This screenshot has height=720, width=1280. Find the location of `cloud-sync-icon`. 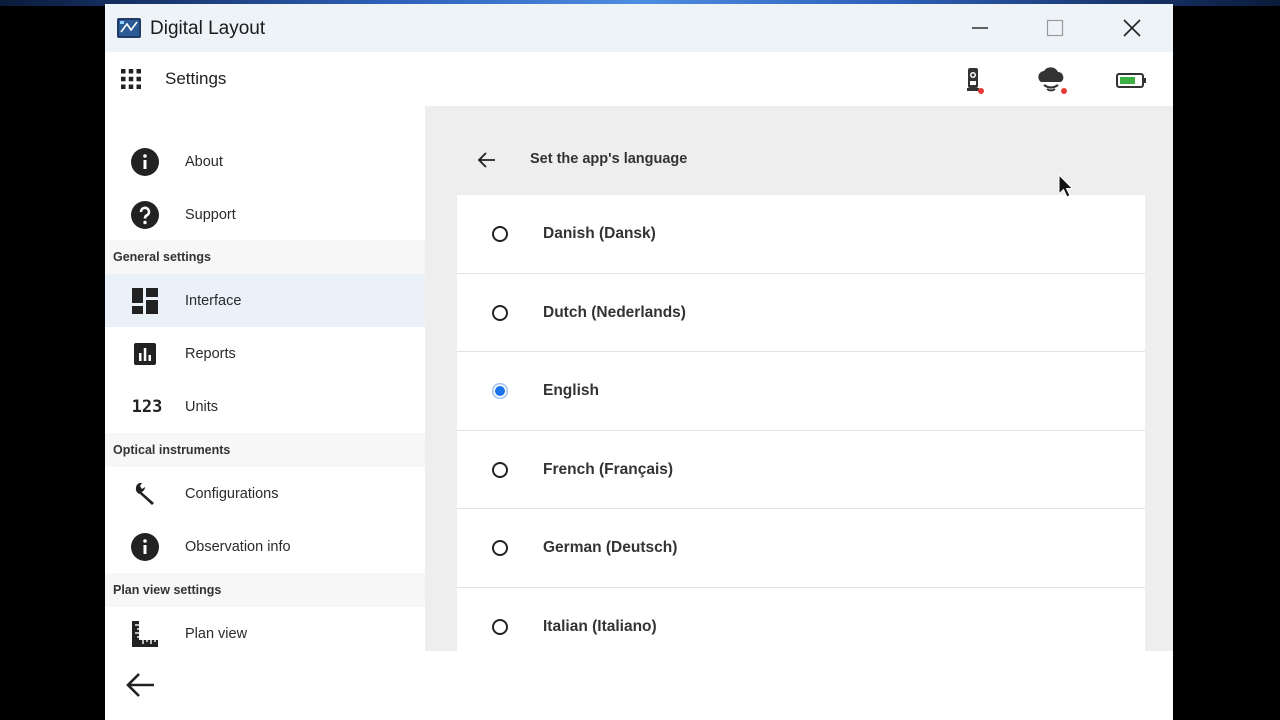

cloud-sync-icon is located at coordinates (1051, 80).